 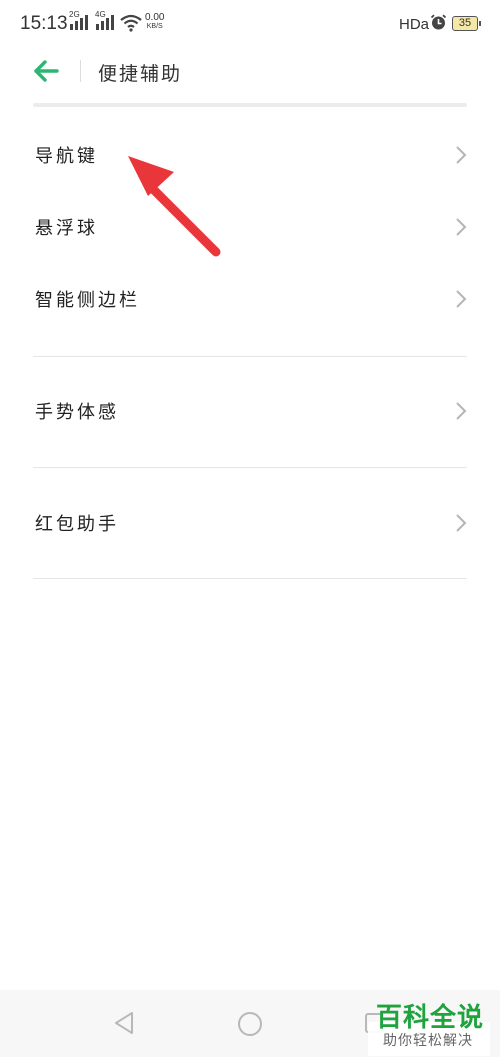 What do you see at coordinates (155, 17) in the screenshot?
I see `net-speed-value: 0.00` at bounding box center [155, 17].